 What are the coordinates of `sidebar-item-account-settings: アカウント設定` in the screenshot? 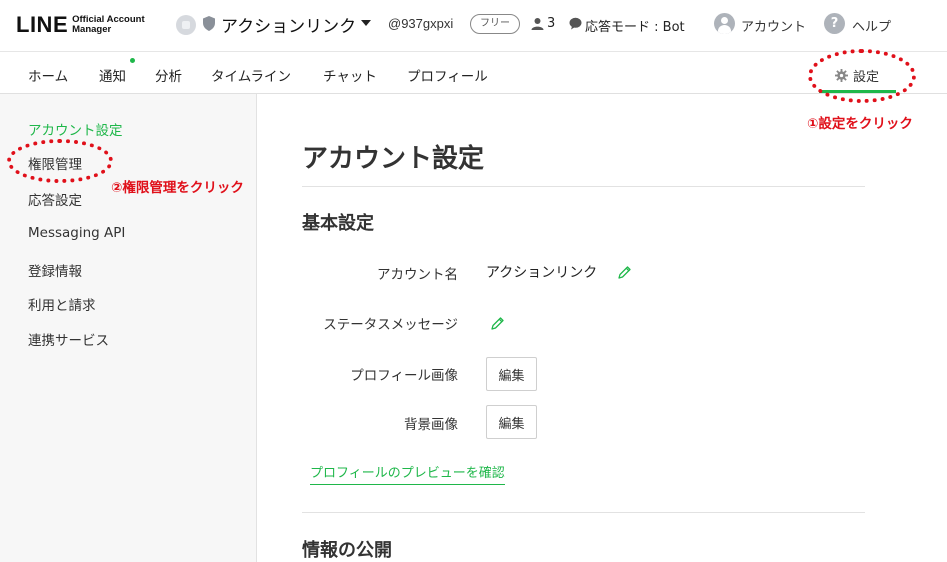 It's located at (75, 129).